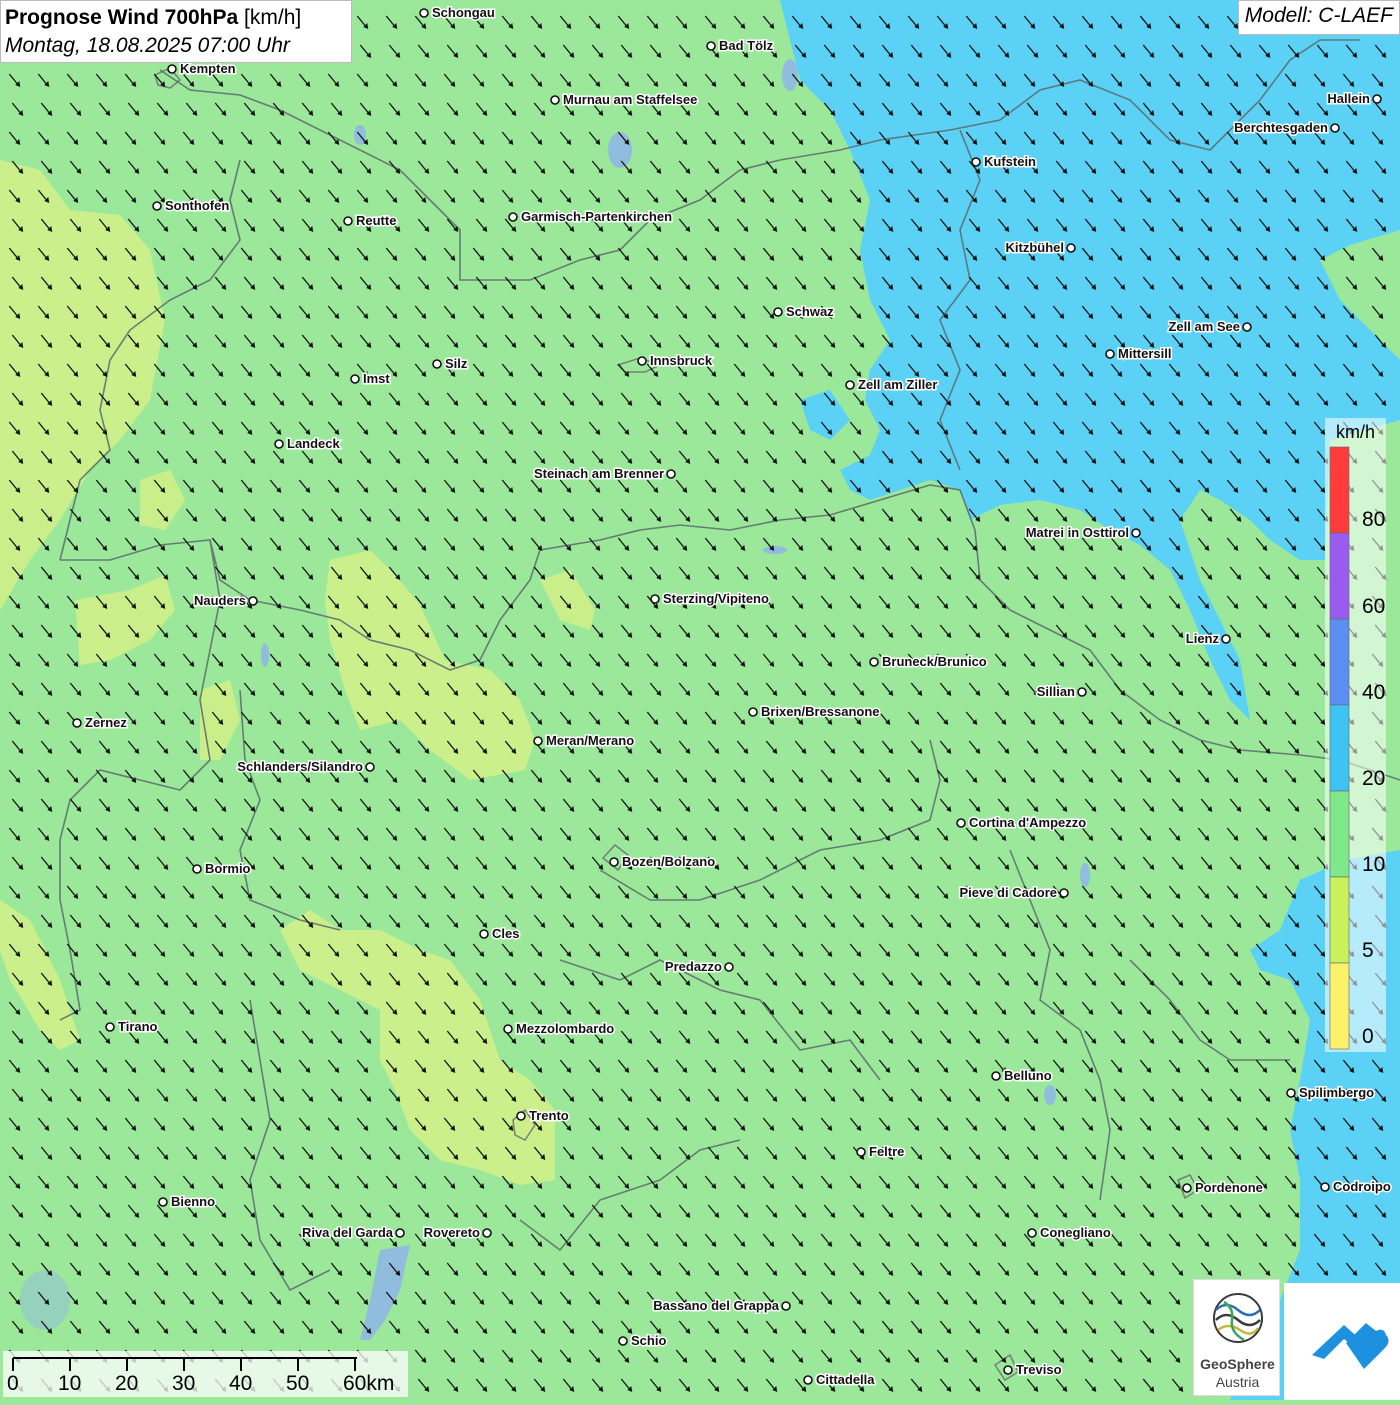 This screenshot has width=1400, height=1405. I want to click on city-cortina-d-ampezzo: Cortina d'Ampezzo, so click(1022, 823).